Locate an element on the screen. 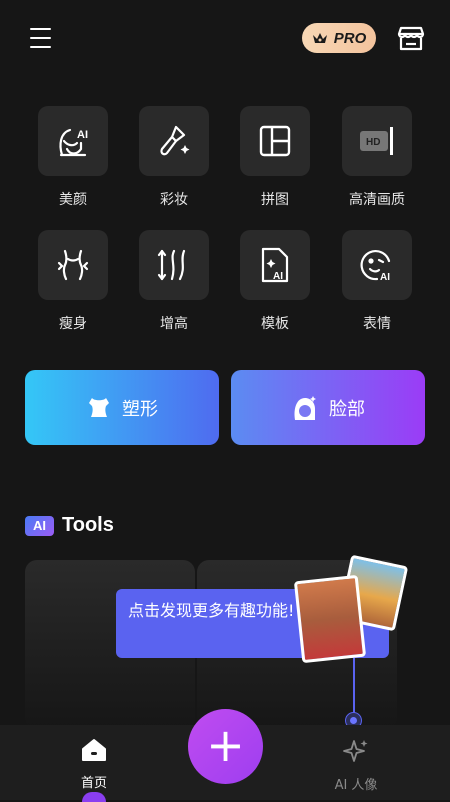 The image size is (450, 802). ai-tools-header: AI Tools is located at coordinates (69, 525).